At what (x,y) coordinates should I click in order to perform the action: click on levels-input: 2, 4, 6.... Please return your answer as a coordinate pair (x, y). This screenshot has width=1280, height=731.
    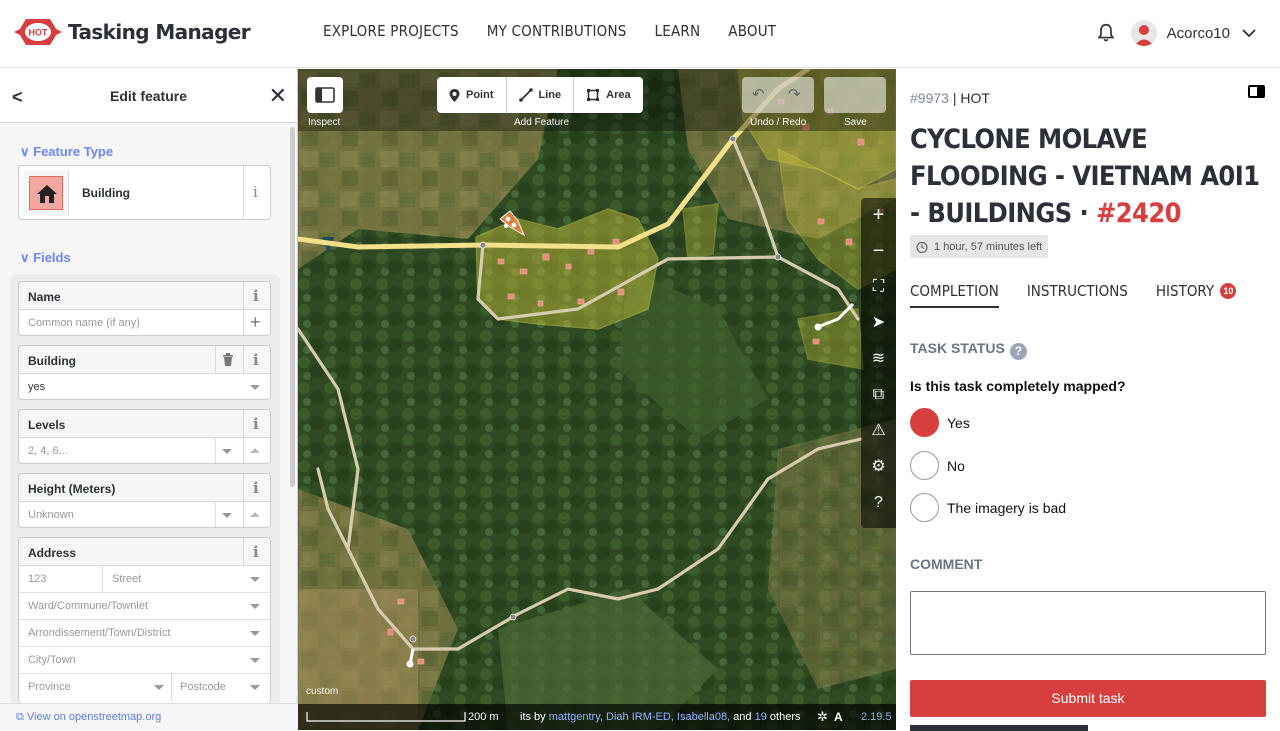
    Looking at the image, I should click on (144, 450).